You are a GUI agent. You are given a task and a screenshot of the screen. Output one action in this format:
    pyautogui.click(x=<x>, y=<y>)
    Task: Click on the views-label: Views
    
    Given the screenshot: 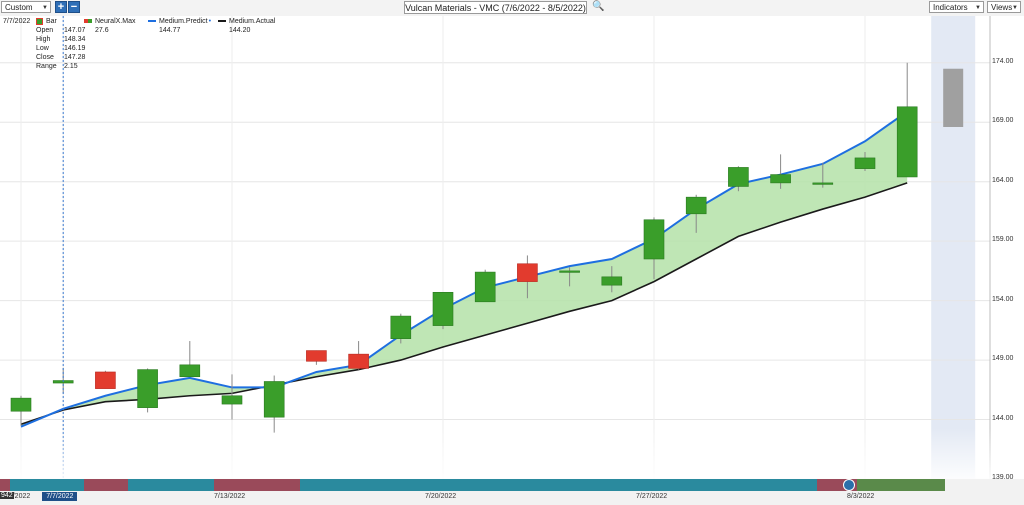 What is the action you would take?
    pyautogui.click(x=1002, y=7)
    